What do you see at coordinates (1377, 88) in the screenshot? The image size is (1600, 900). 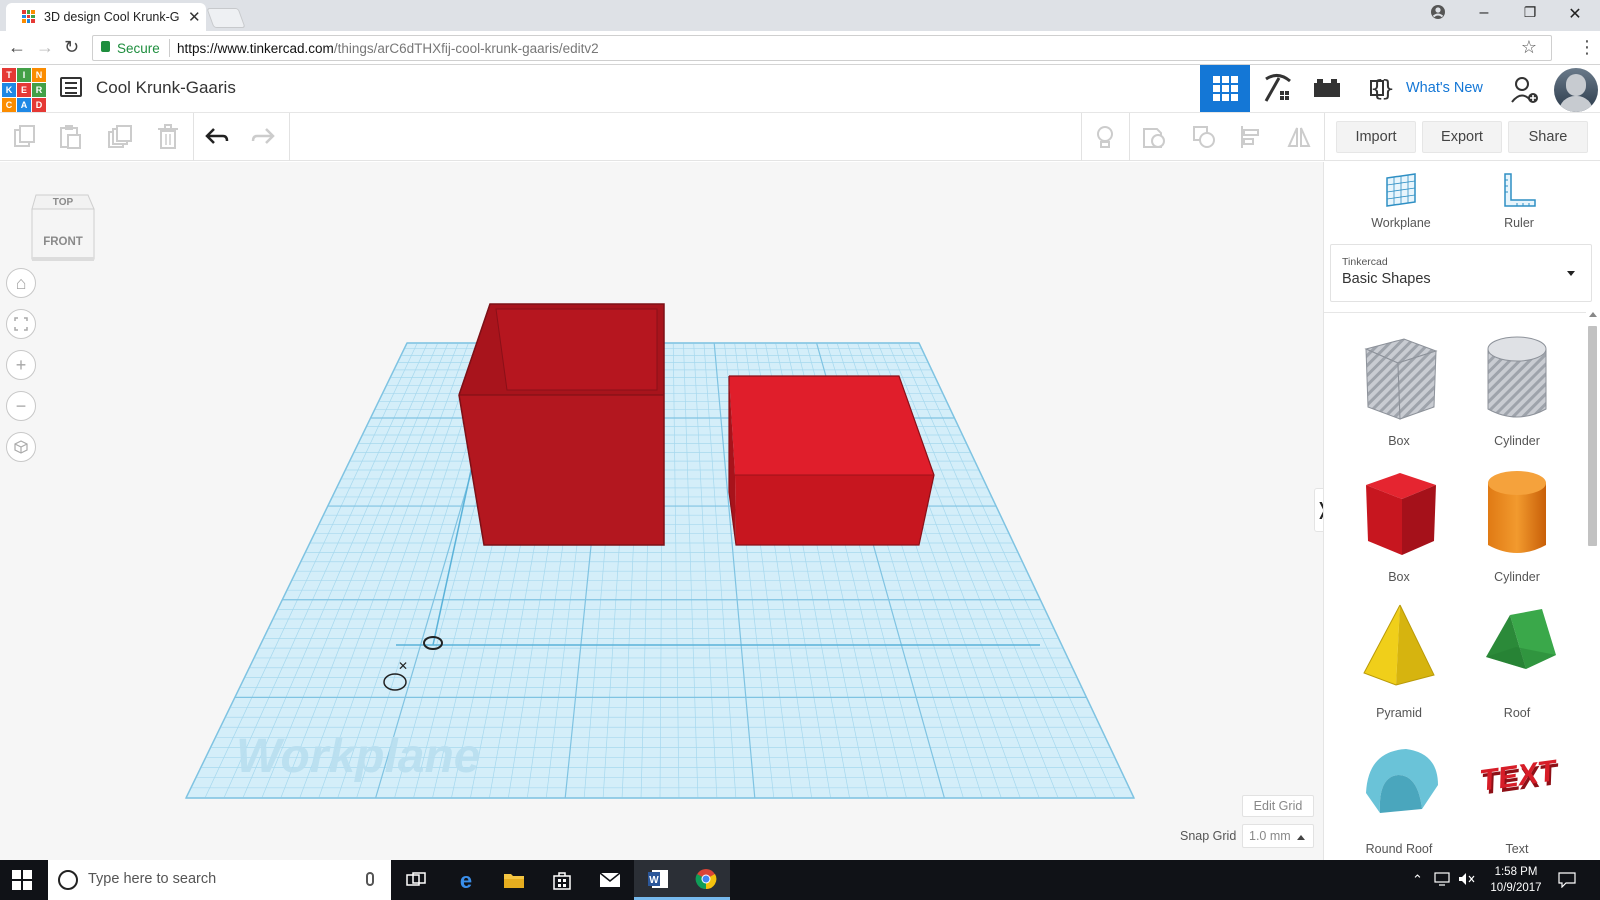 I see `code-blocks-icon: {}` at bounding box center [1377, 88].